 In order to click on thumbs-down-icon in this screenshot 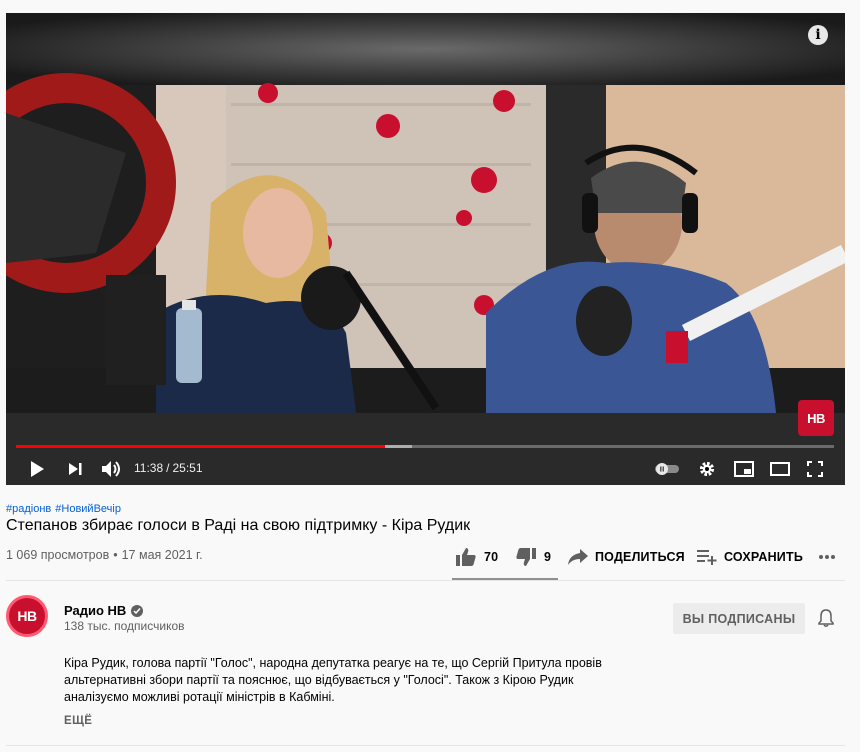, I will do `click(526, 557)`.